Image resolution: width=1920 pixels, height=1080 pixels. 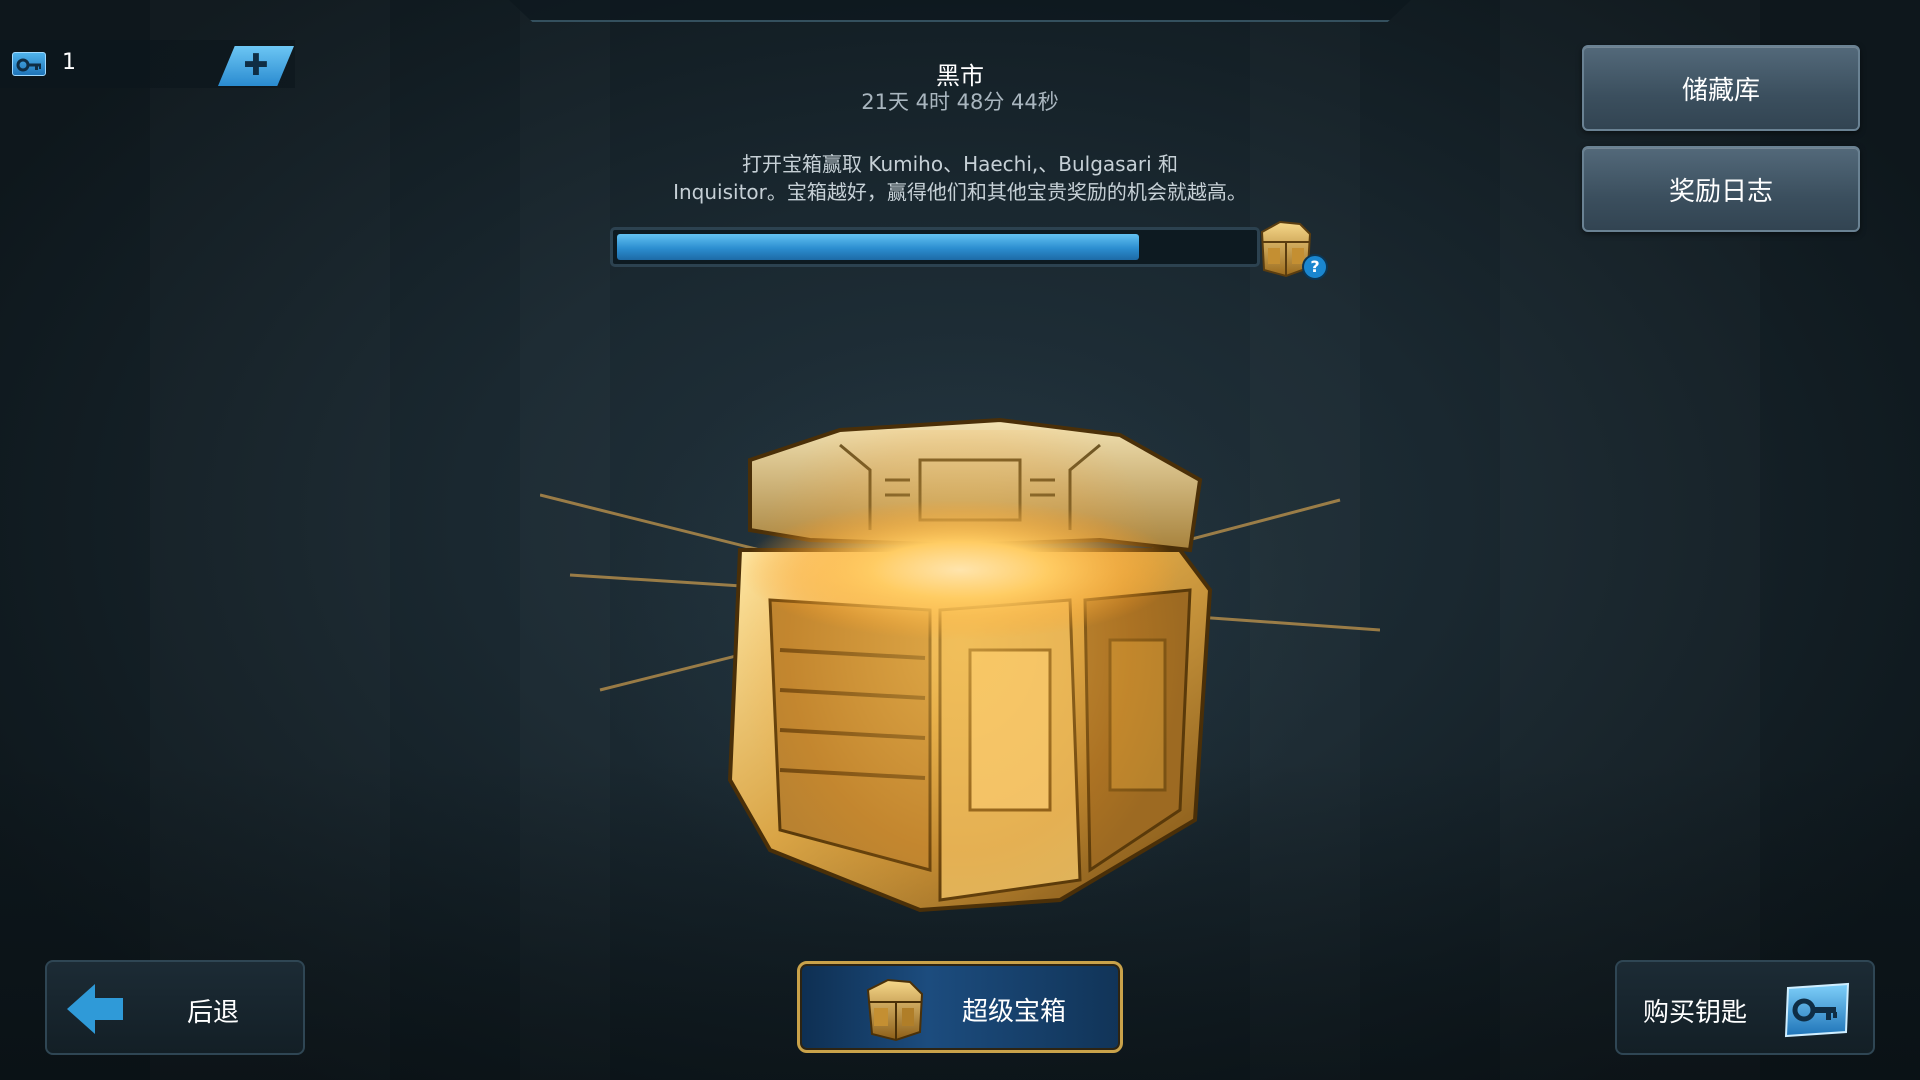 I want to click on storage-button: 储藏库, so click(x=1721, y=88).